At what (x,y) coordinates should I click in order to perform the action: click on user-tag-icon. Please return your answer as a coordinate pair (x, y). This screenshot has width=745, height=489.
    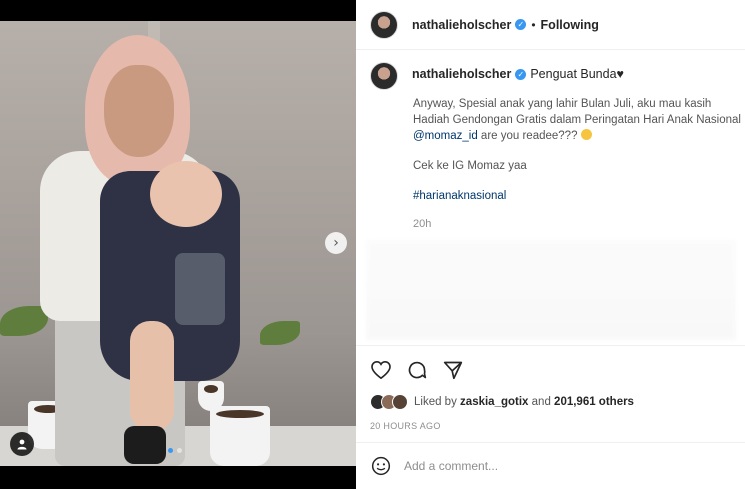
    Looking at the image, I should click on (22, 444).